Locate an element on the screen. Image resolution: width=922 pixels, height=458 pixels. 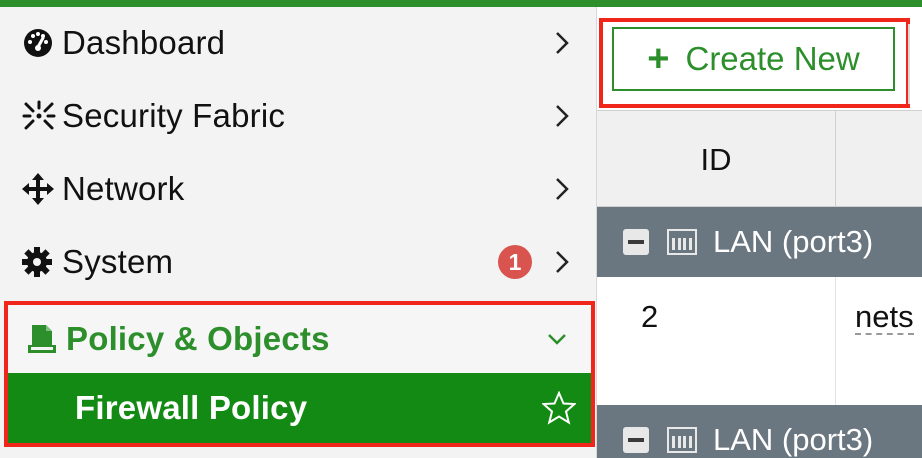
sidebar-item-label: System is located at coordinates (118, 261).